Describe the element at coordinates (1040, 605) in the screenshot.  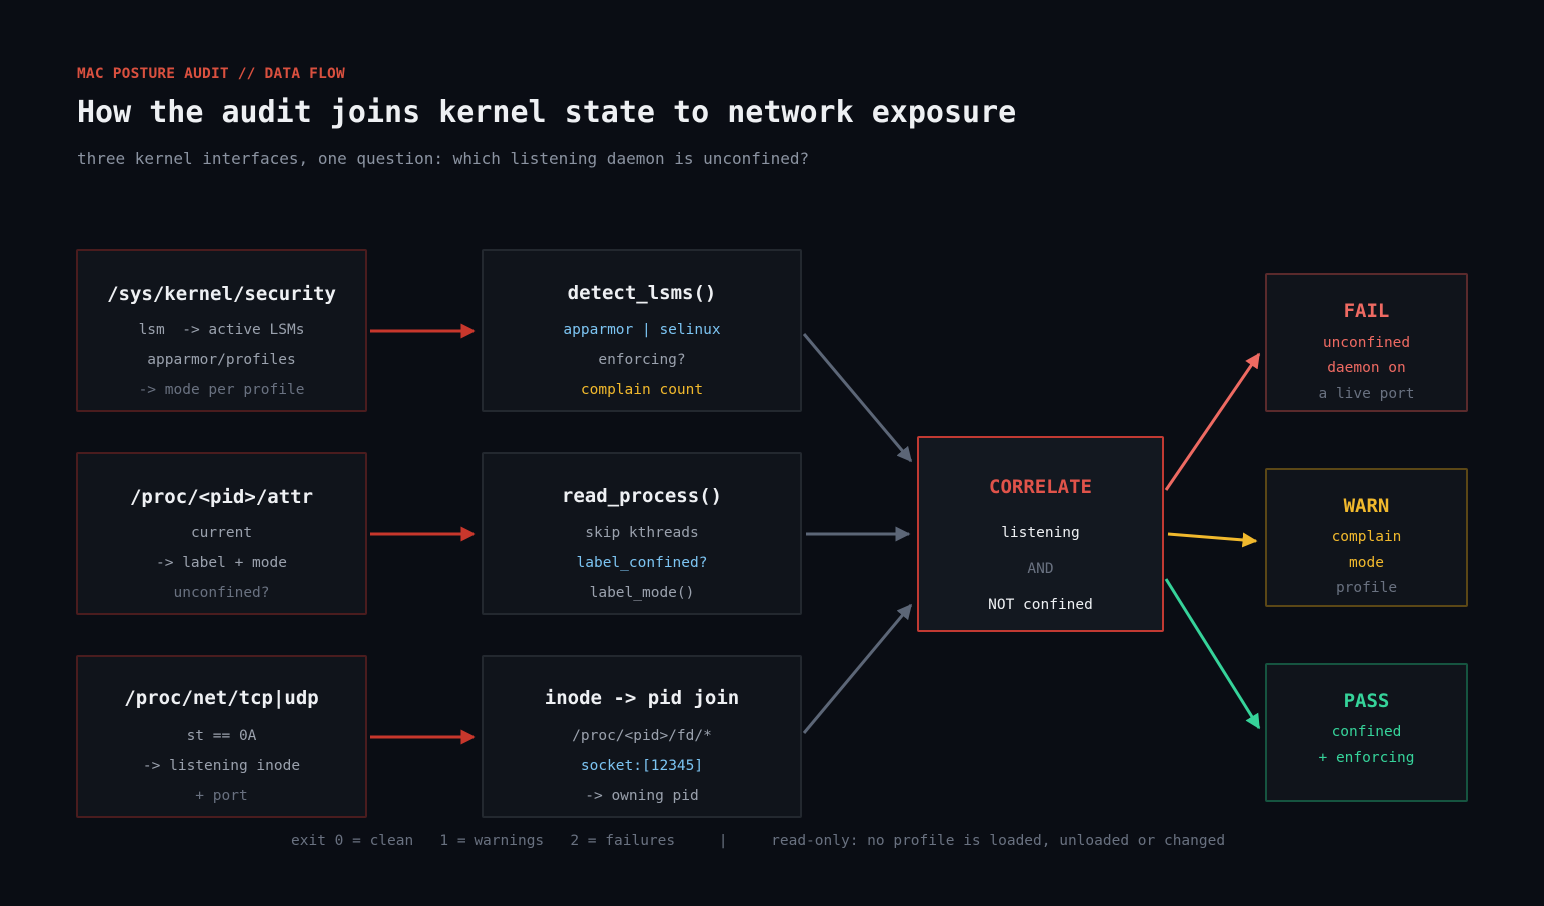
I see `correlate-line: NOT confined` at that location.